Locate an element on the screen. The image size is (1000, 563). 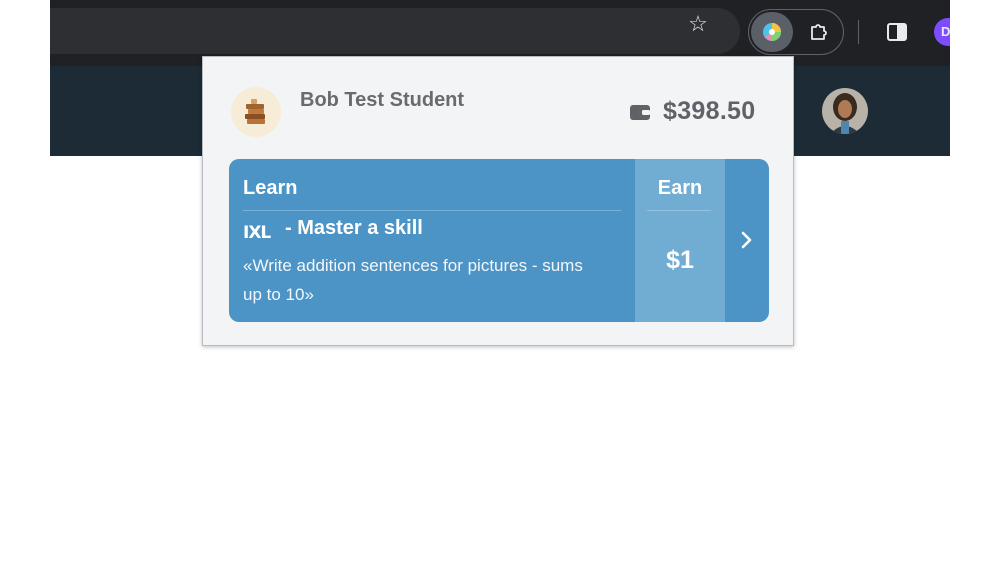
profile-button: D is located at coordinates (942, 32).